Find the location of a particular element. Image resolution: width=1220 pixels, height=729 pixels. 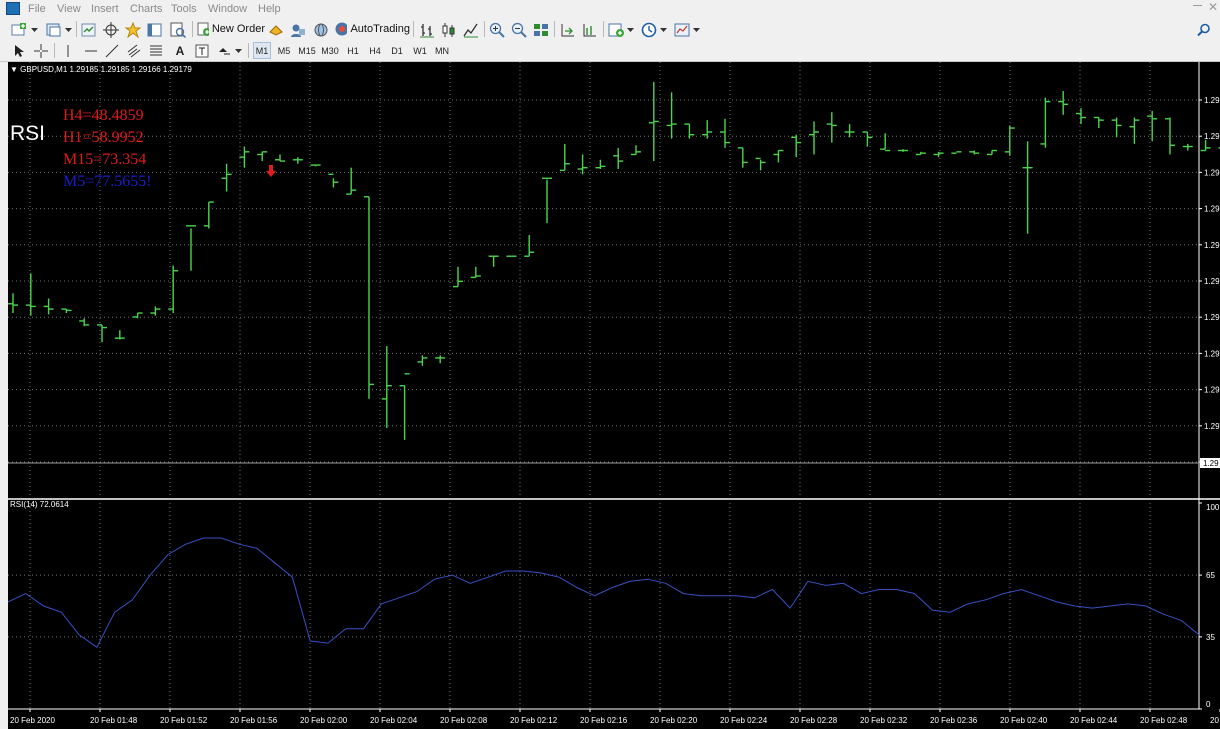

timeframe-w1: W1 is located at coordinates (420, 50).